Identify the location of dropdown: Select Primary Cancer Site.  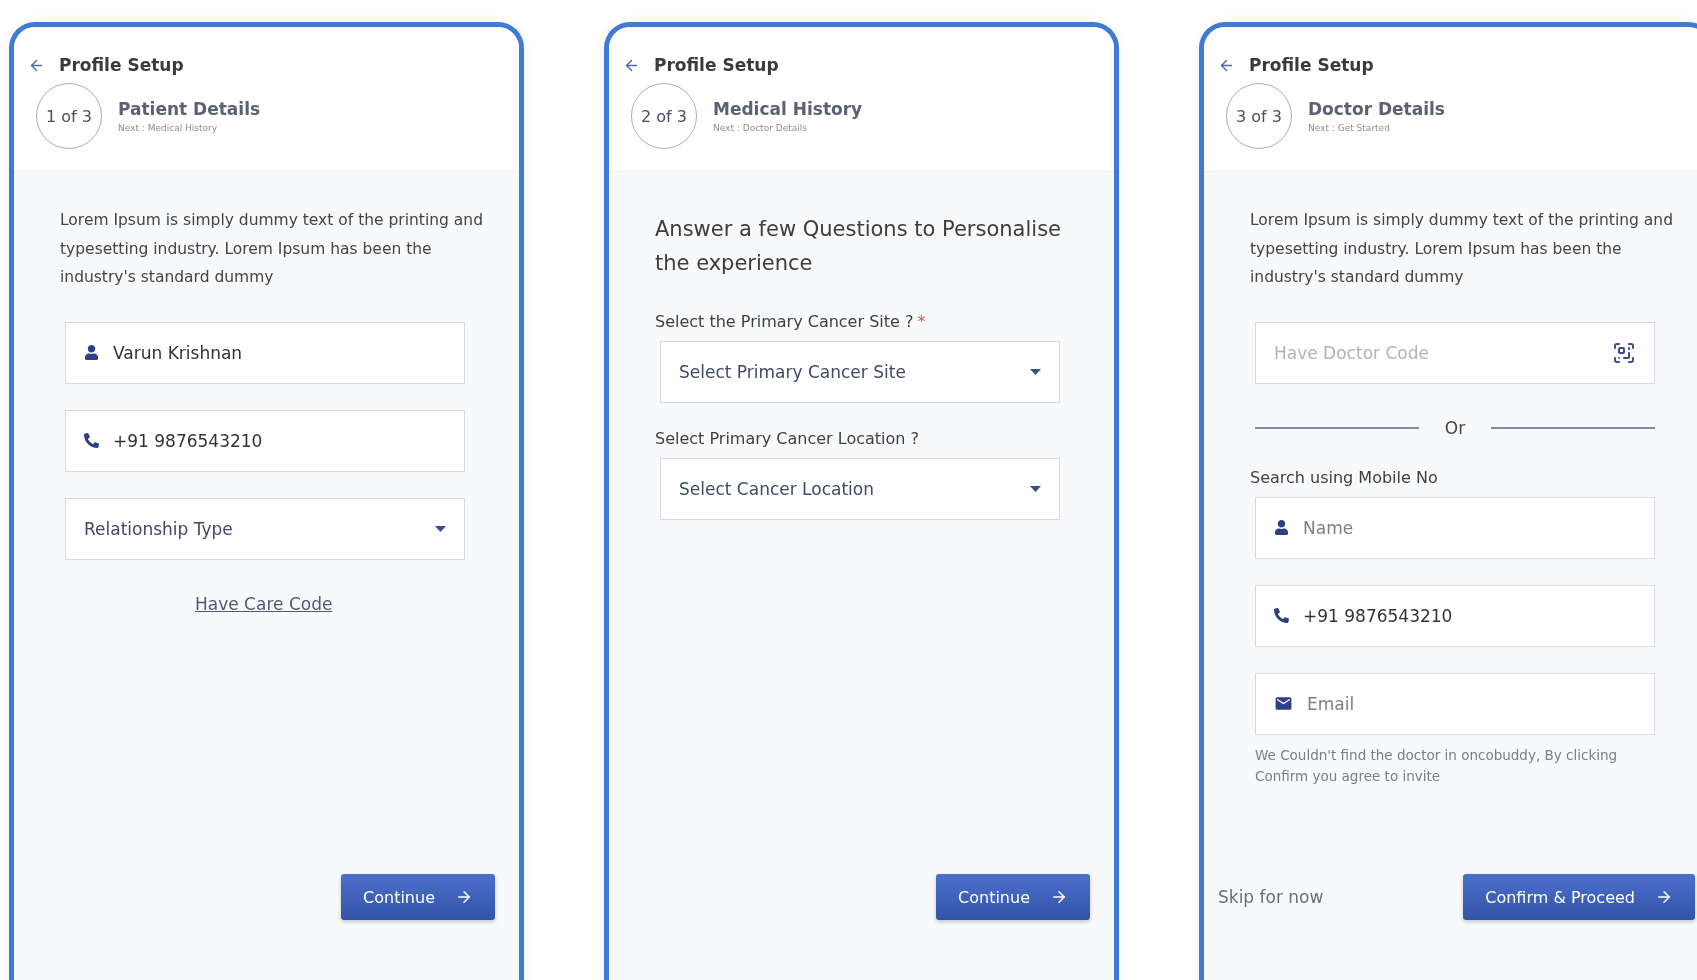
(860, 372).